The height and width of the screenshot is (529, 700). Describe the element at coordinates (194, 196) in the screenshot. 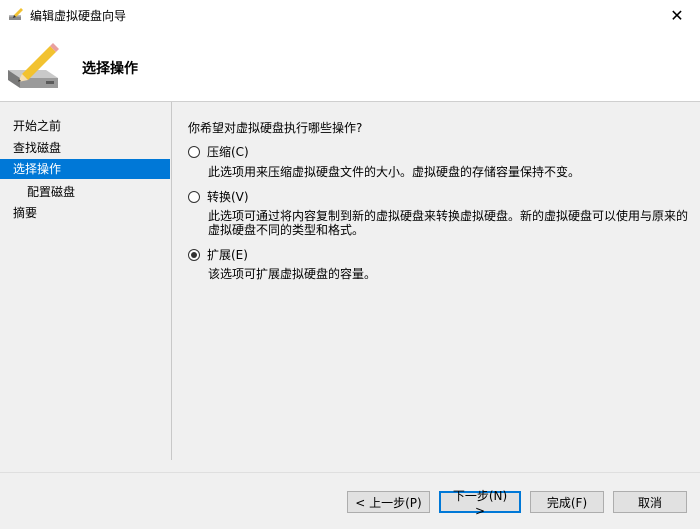

I see `convert-radio` at that location.